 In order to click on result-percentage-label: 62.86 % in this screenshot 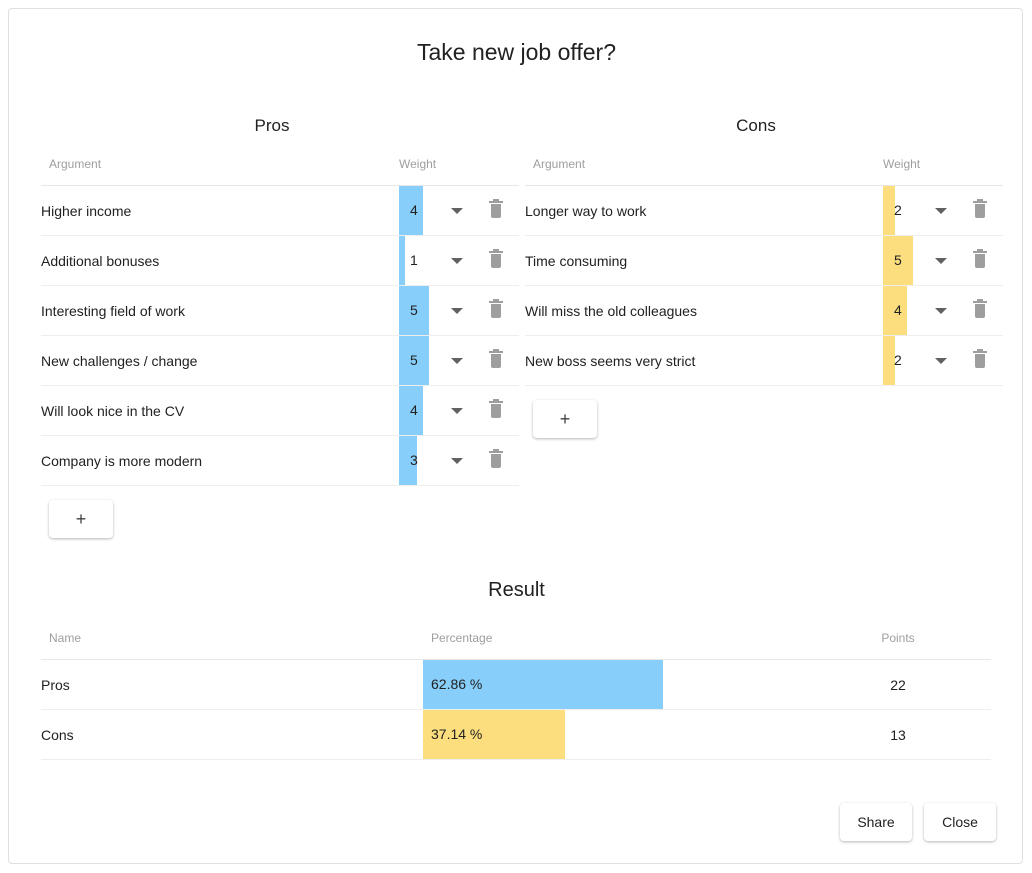, I will do `click(457, 684)`.